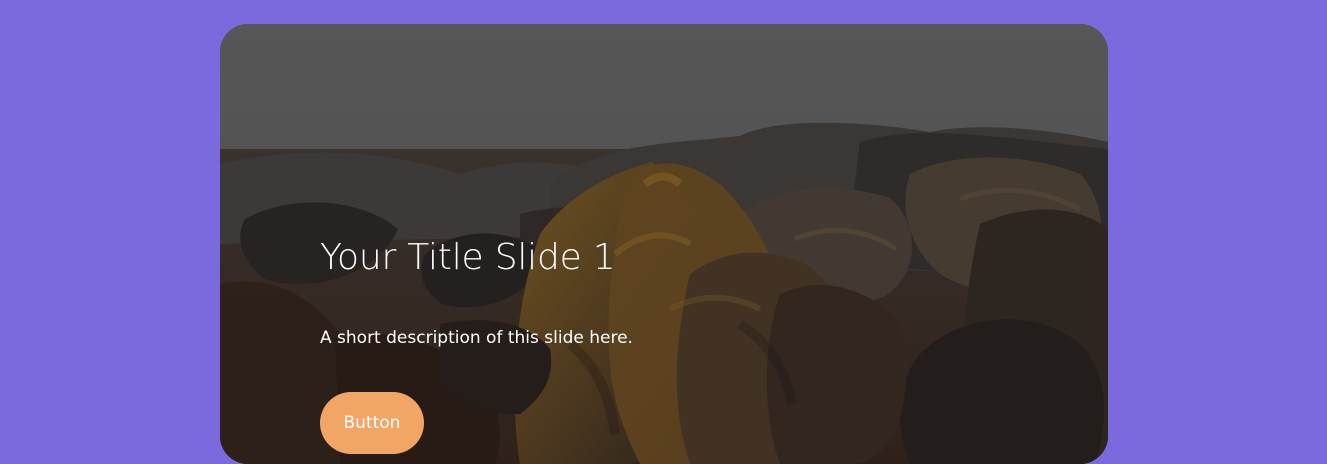 This screenshot has height=464, width=1327. What do you see at coordinates (476, 338) in the screenshot?
I see `slide-description: A short description of this slide here.` at bounding box center [476, 338].